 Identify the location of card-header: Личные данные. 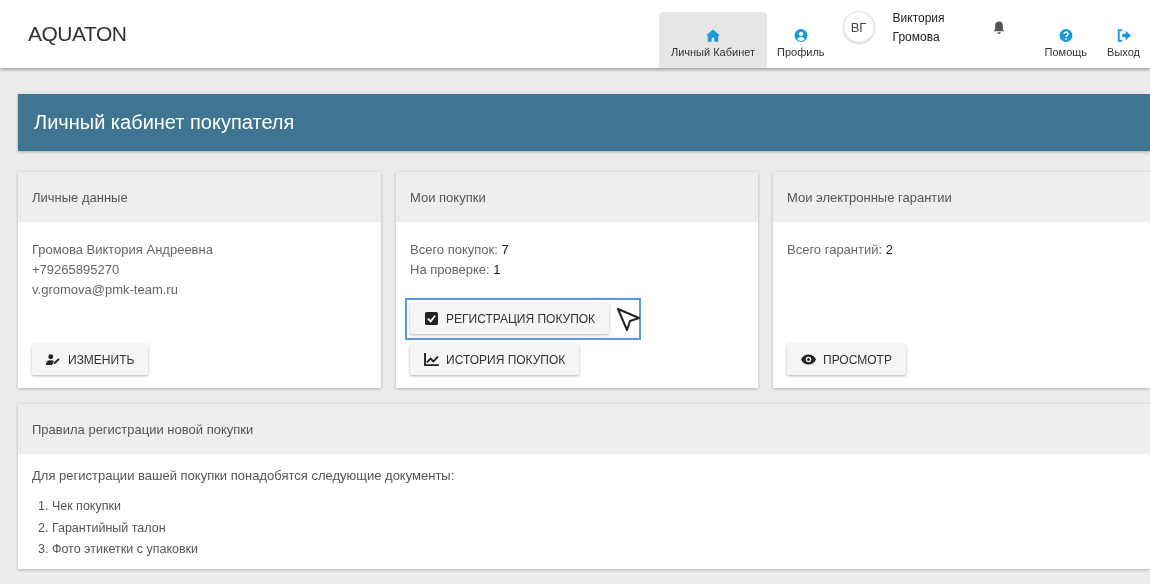
(199, 197).